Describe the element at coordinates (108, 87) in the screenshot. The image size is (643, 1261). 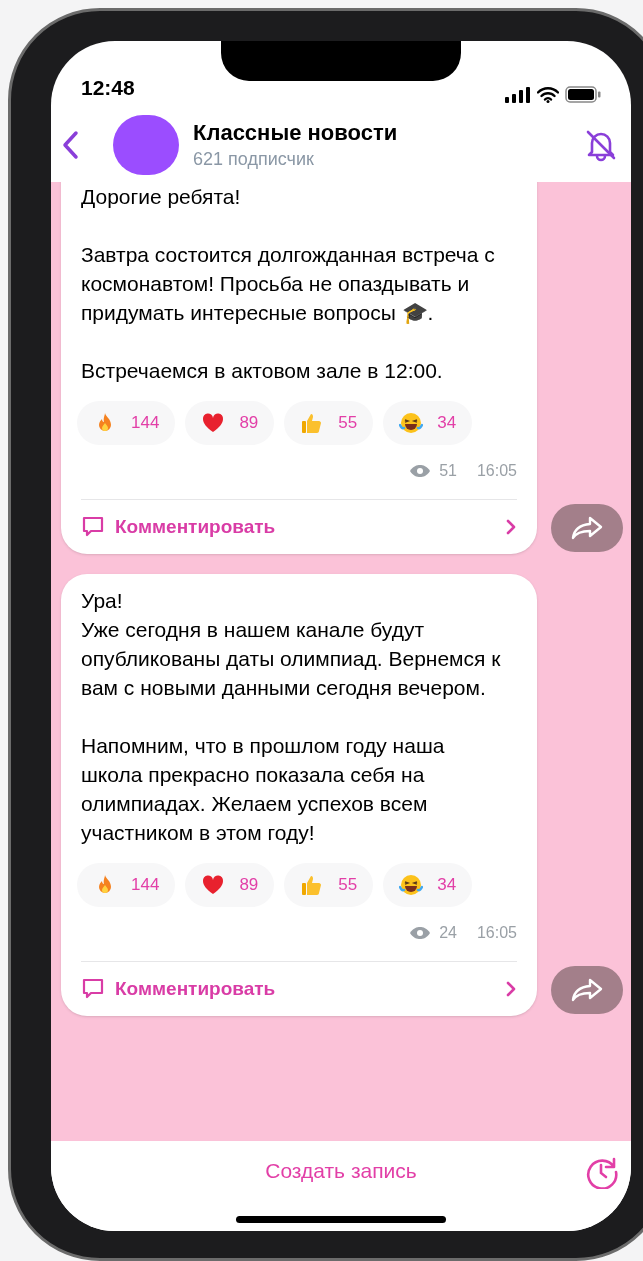
I see `status-time: 12:48` at that location.